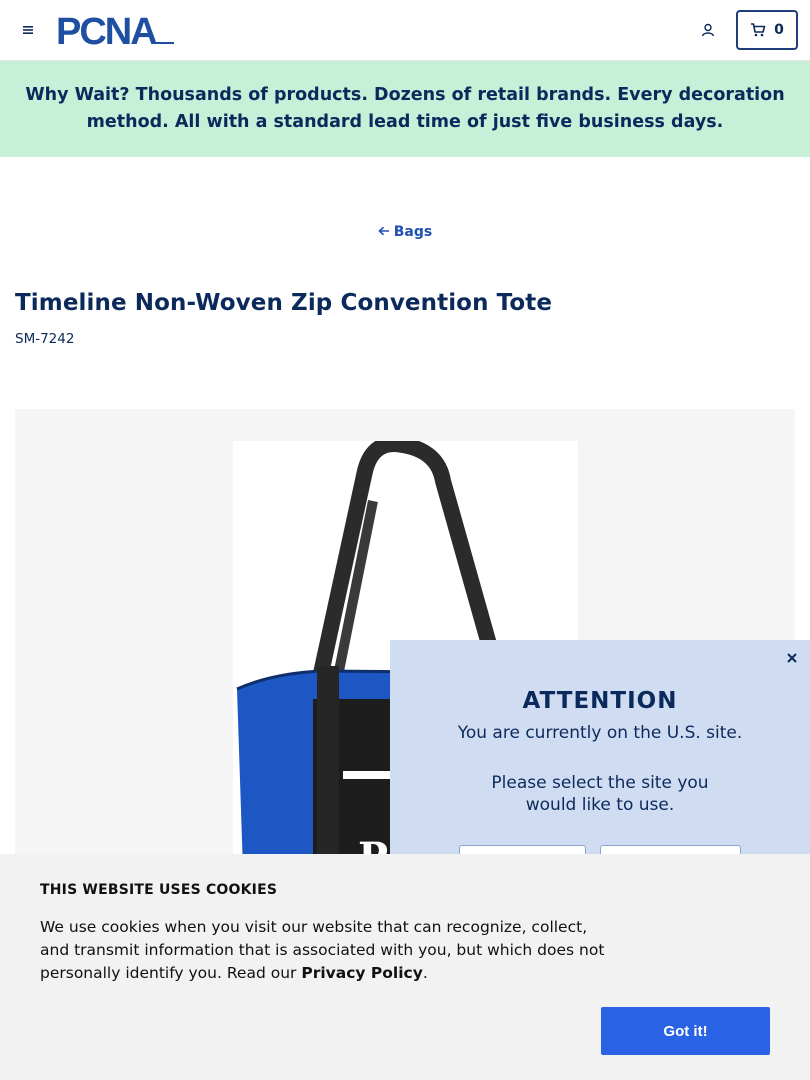  I want to click on cookie-heading: THIS WEBSITE USES COOKIES, so click(159, 890).